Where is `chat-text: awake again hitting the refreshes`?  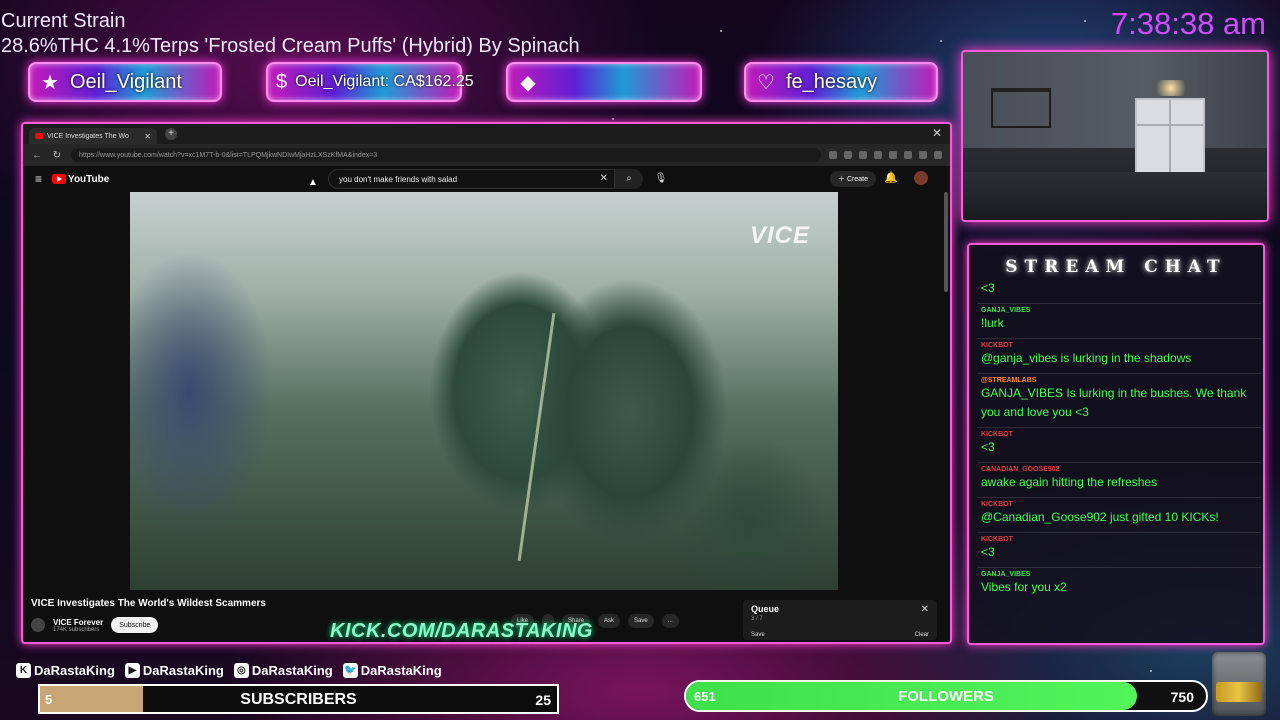 chat-text: awake again hitting the refreshes is located at coordinates (1069, 482).